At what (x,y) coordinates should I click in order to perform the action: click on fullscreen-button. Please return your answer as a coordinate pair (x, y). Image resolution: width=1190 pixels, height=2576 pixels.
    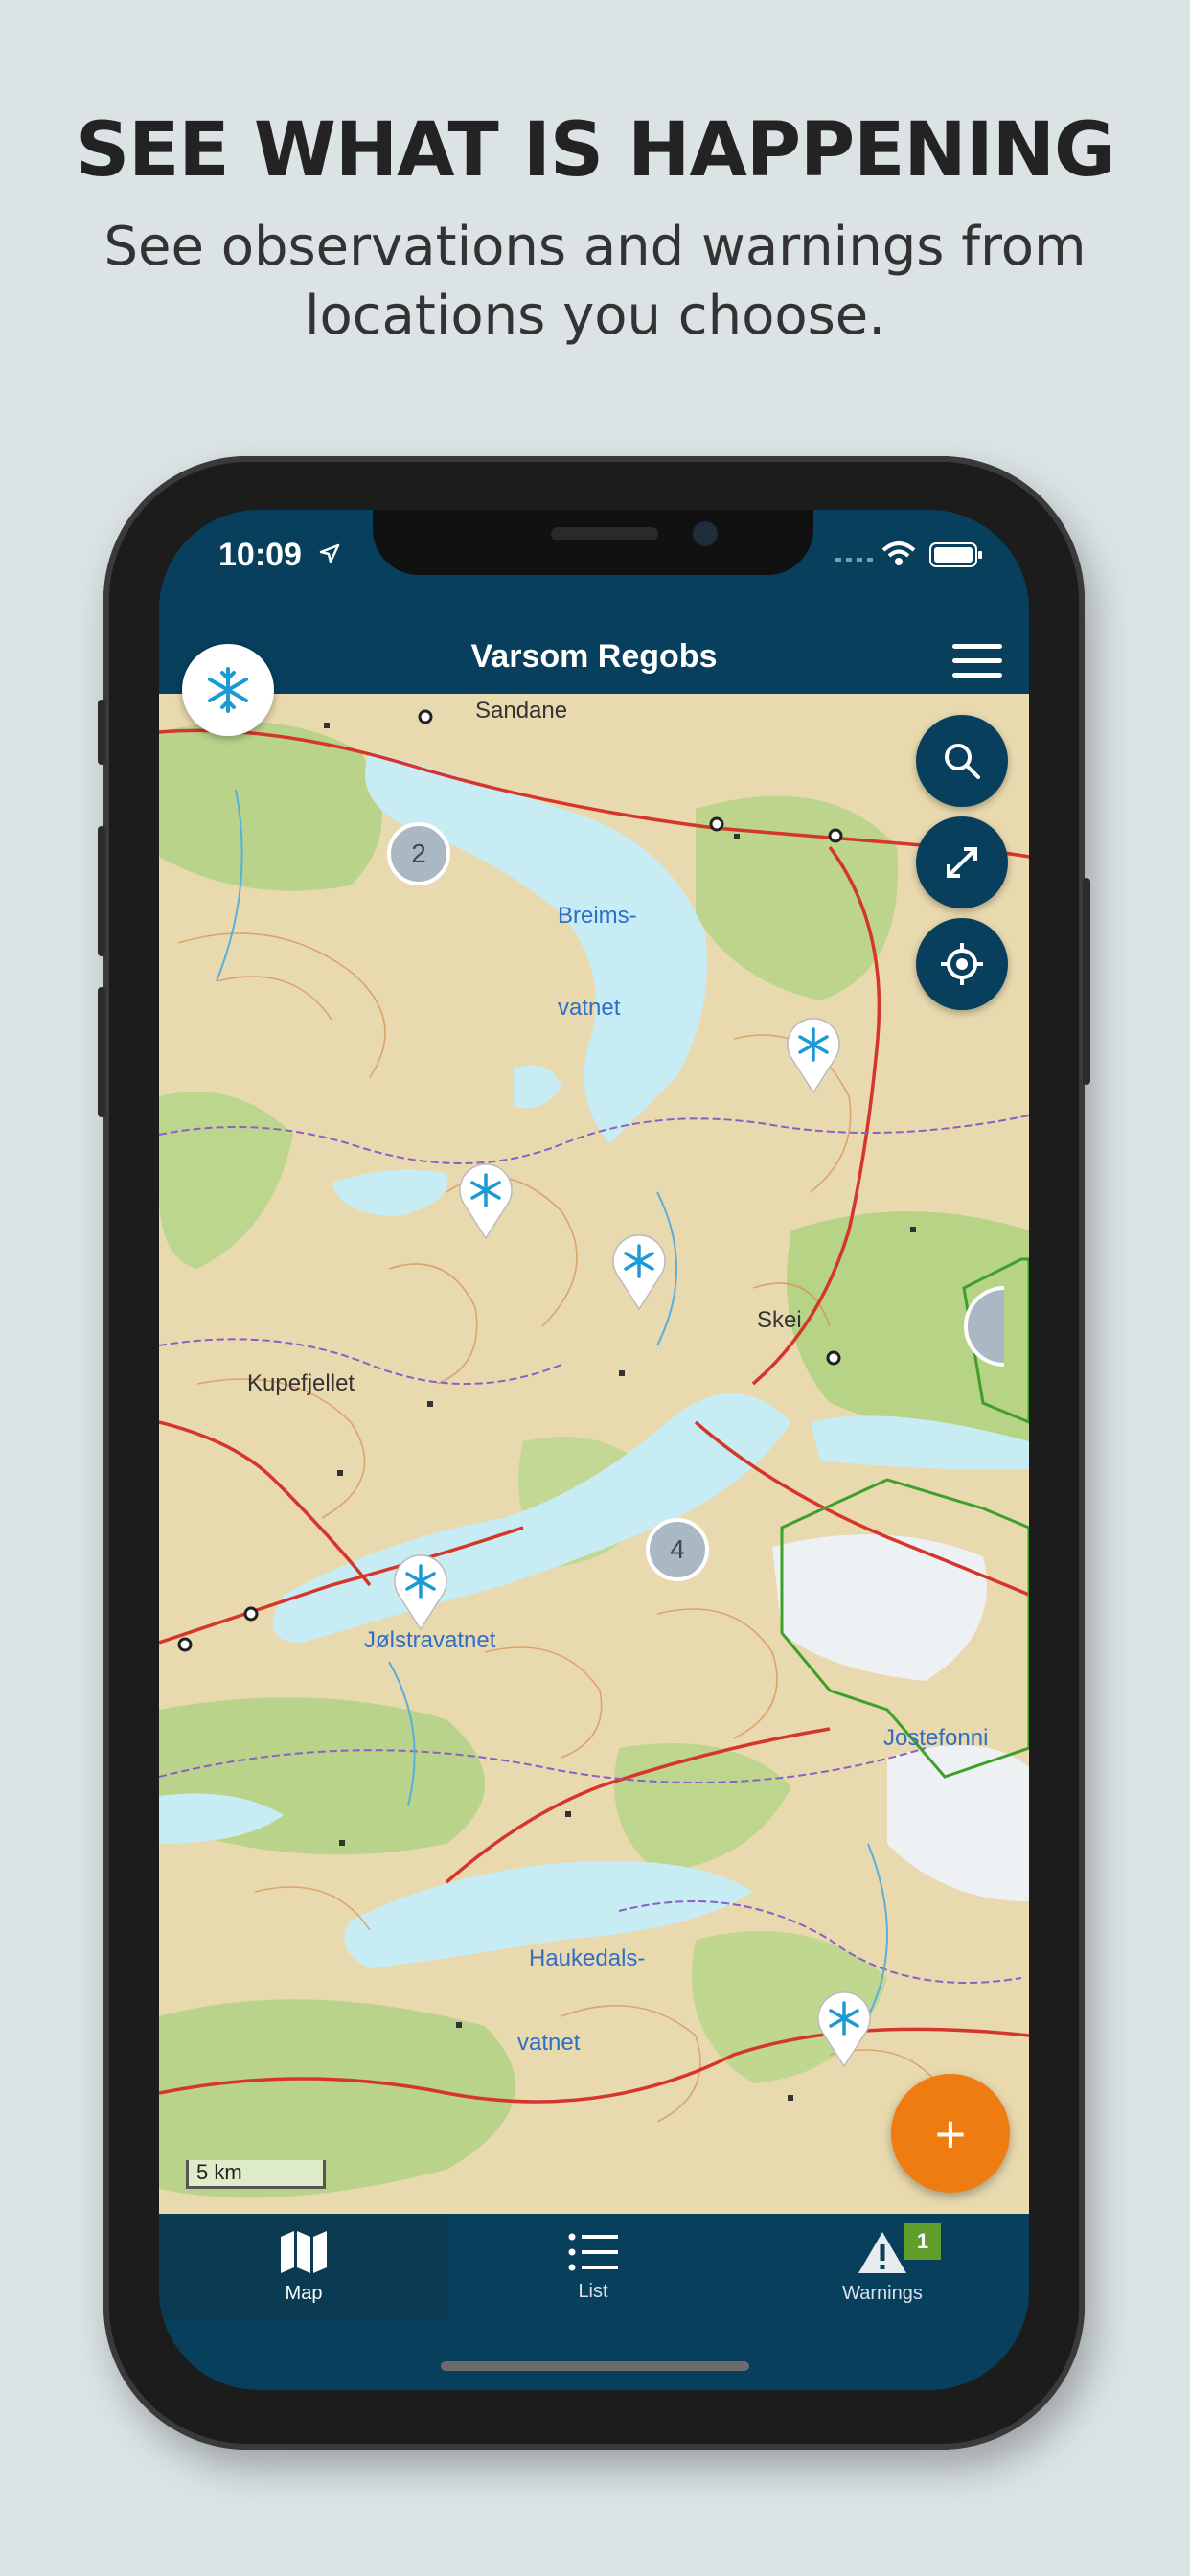
    Looking at the image, I should click on (962, 862).